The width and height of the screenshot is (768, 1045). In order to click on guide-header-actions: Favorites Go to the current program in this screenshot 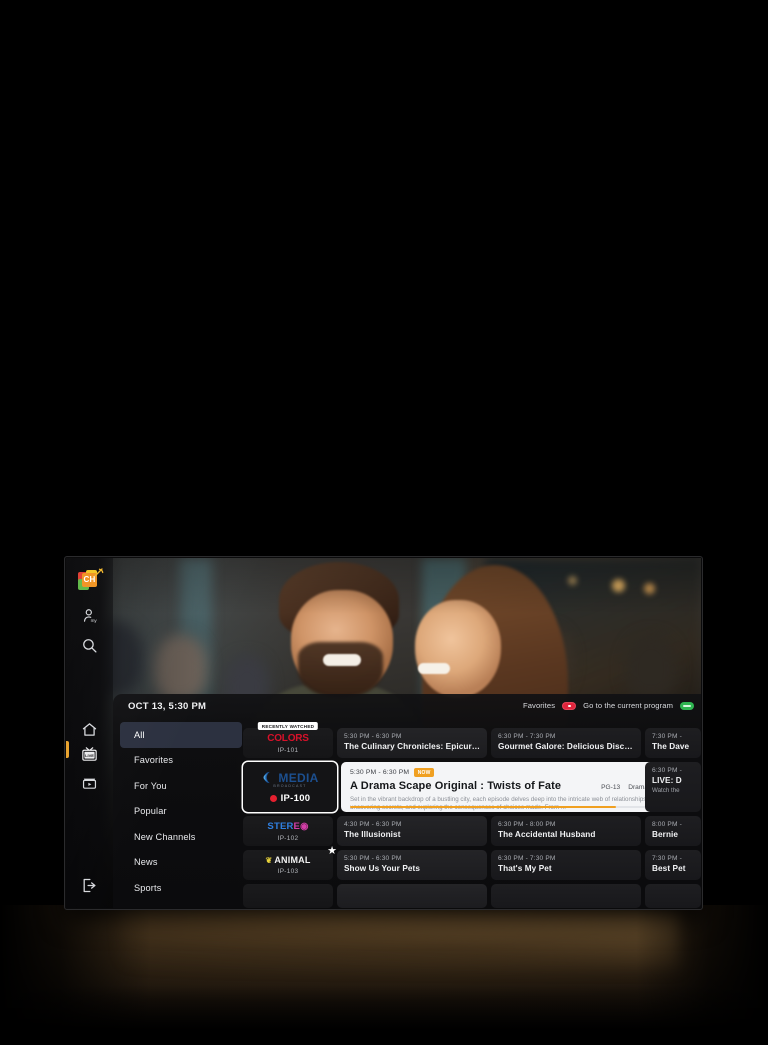, I will do `click(608, 705)`.